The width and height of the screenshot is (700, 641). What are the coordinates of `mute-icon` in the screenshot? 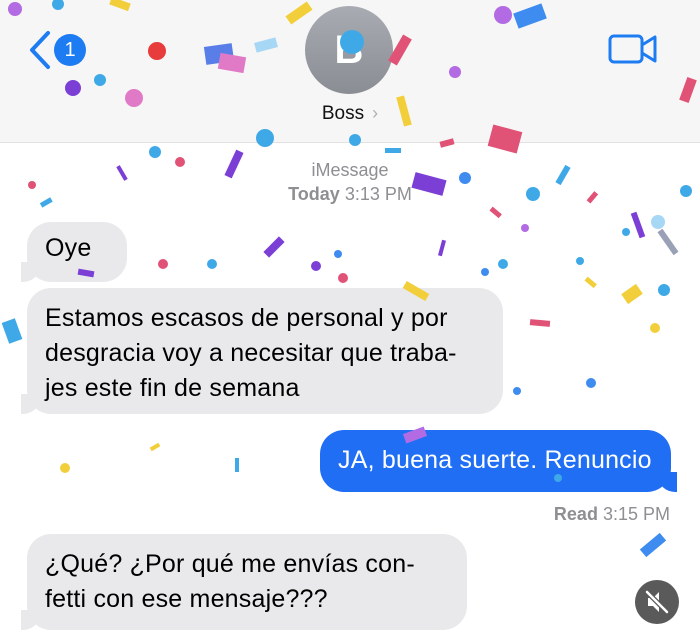 It's located at (657, 602).